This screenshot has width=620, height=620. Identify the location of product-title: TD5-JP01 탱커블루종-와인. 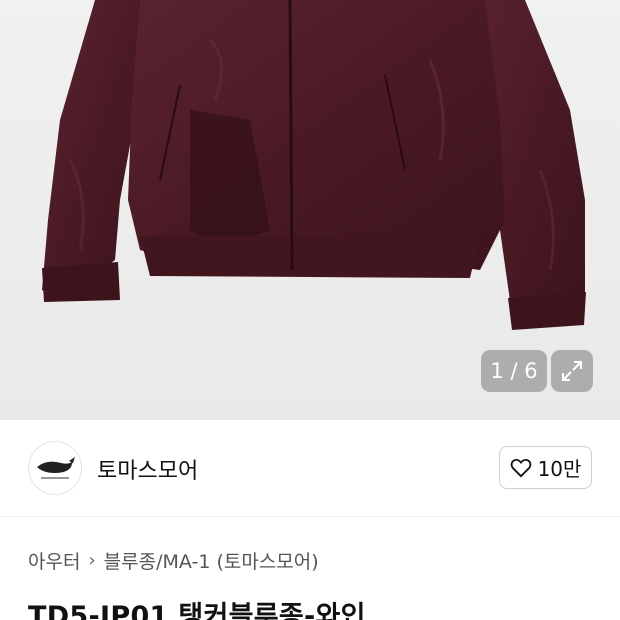
(197, 610).